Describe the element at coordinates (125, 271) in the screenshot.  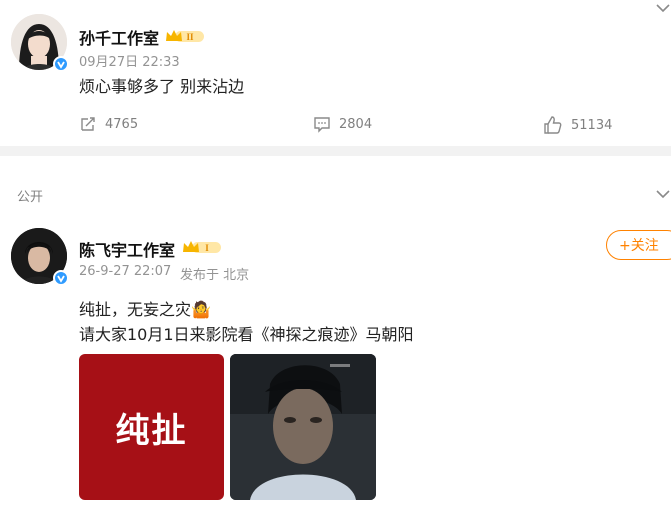
I see `post-time: 26-9-27 22:07` at that location.